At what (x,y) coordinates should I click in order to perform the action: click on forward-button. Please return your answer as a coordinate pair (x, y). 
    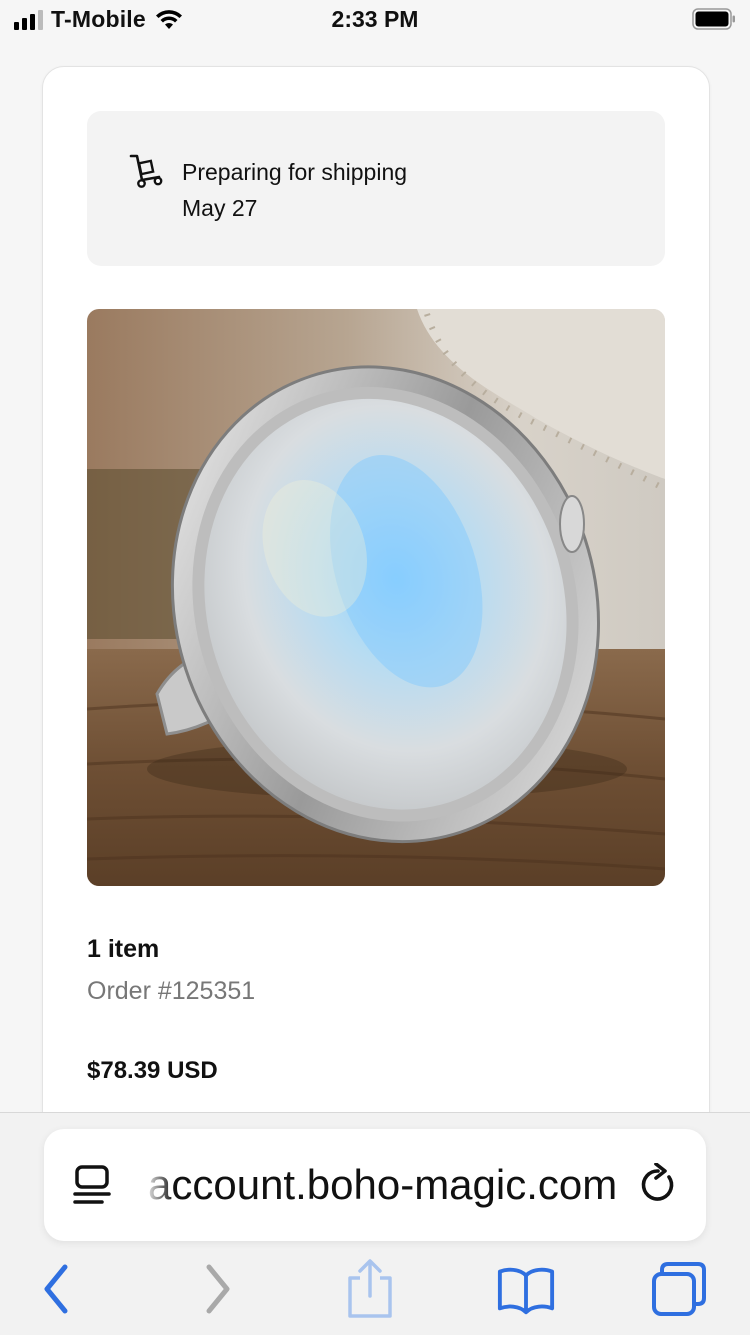
    Looking at the image, I should click on (218, 1289).